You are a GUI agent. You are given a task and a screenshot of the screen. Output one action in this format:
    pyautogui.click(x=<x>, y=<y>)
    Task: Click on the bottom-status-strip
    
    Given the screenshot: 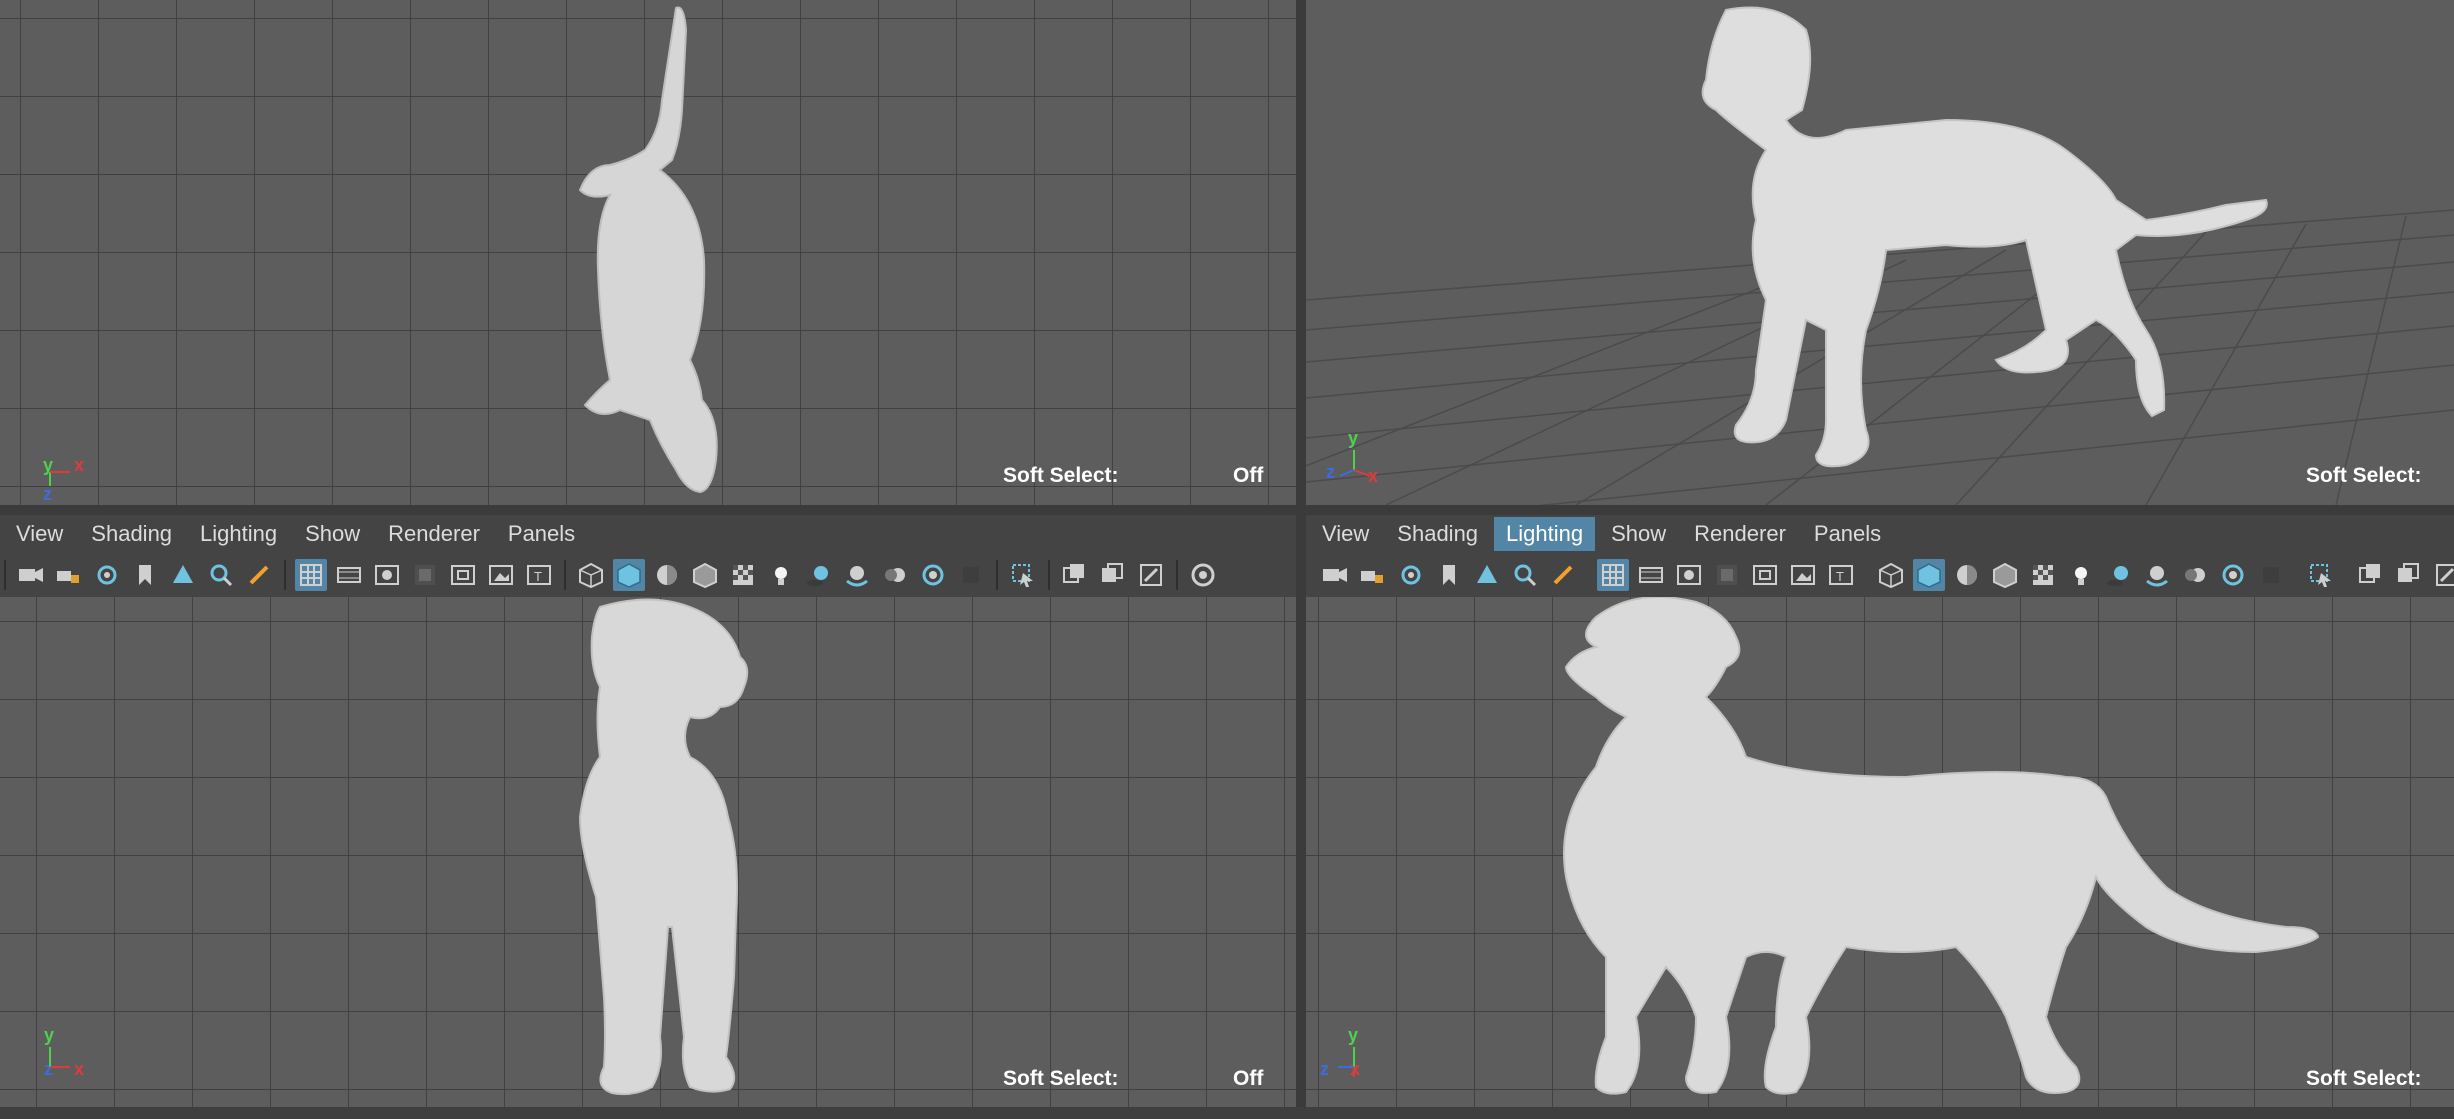 What is the action you would take?
    pyautogui.click(x=1227, y=1113)
    